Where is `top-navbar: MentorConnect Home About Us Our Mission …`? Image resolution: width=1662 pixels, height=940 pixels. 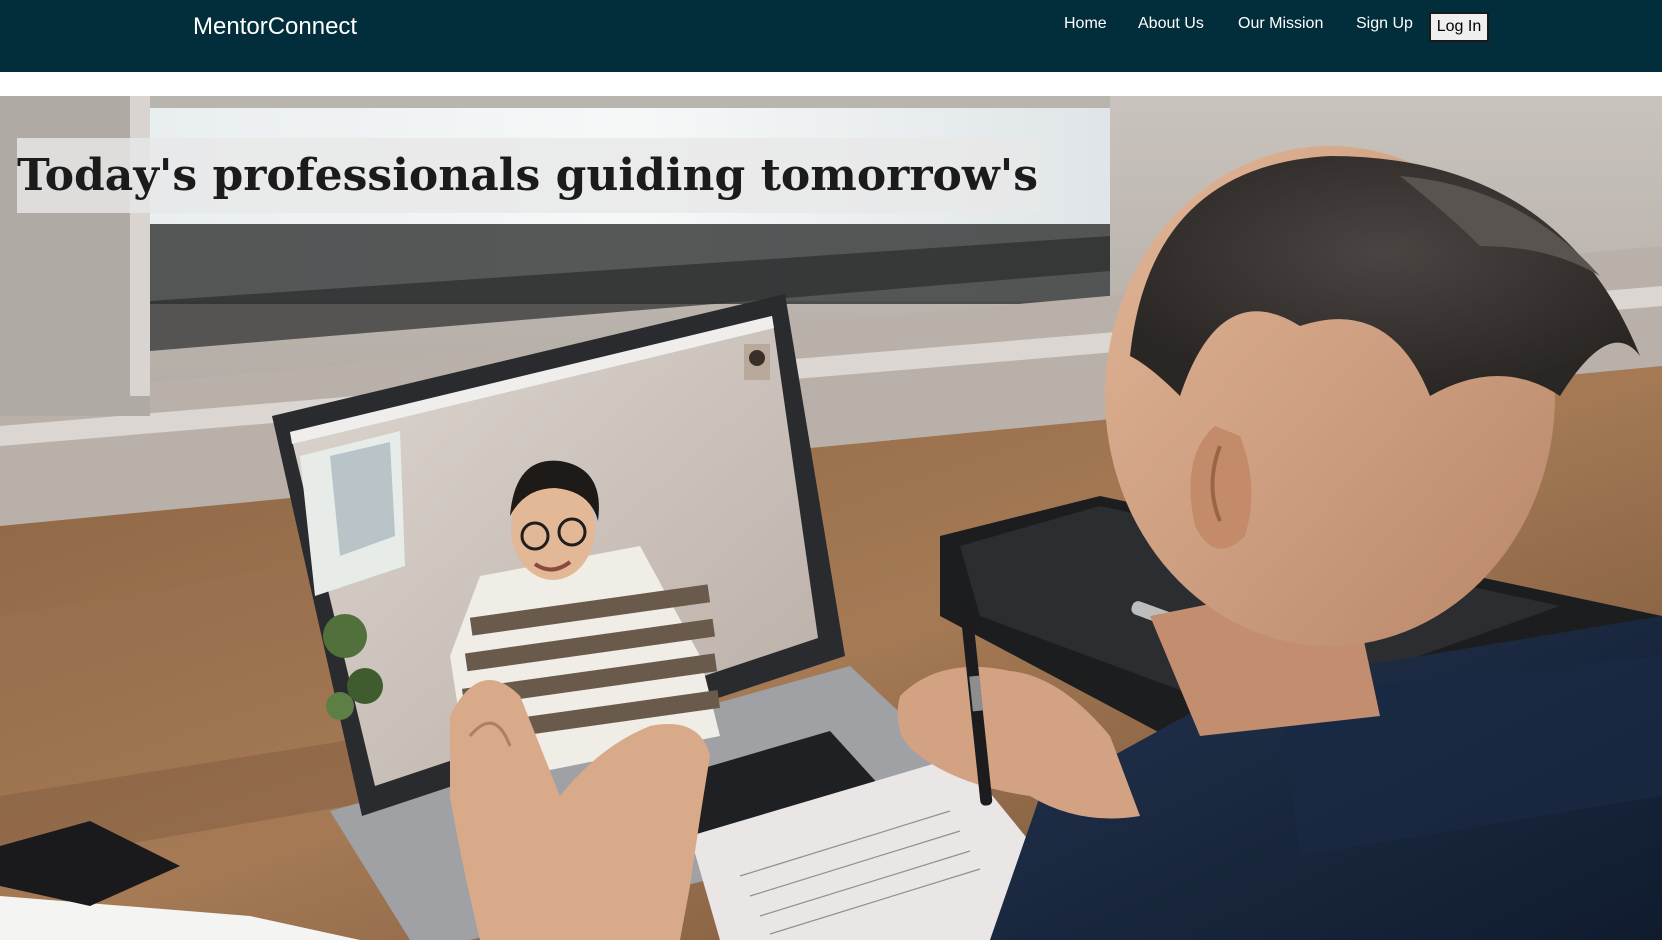 top-navbar: MentorConnect Home About Us Our Mission … is located at coordinates (831, 36).